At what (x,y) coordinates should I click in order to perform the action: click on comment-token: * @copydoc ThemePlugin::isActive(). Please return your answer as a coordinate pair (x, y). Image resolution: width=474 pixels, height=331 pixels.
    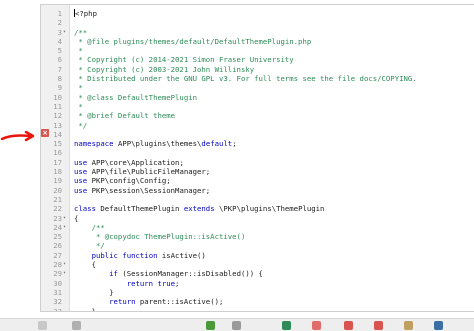
    Looking at the image, I should click on (160, 237).